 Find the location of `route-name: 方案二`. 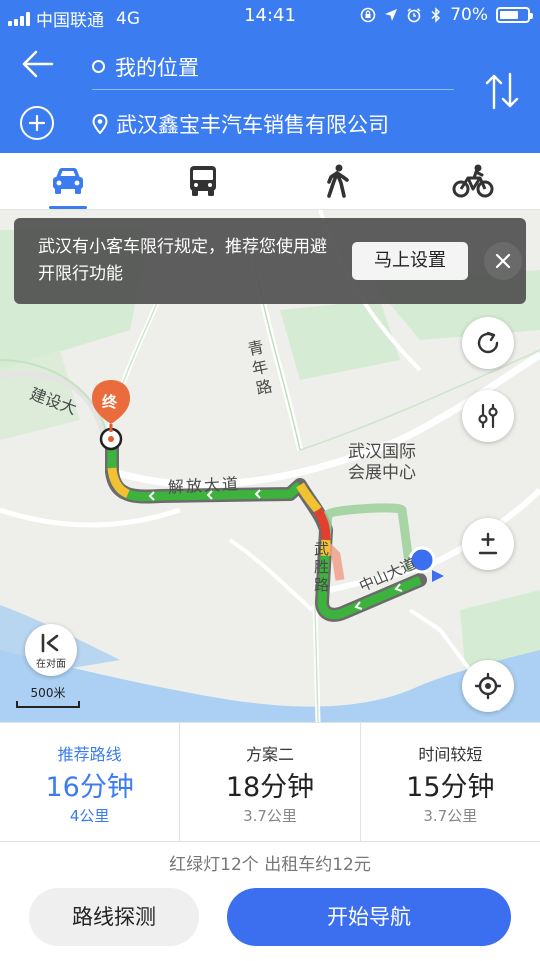

route-name: 方案二 is located at coordinates (269, 754).